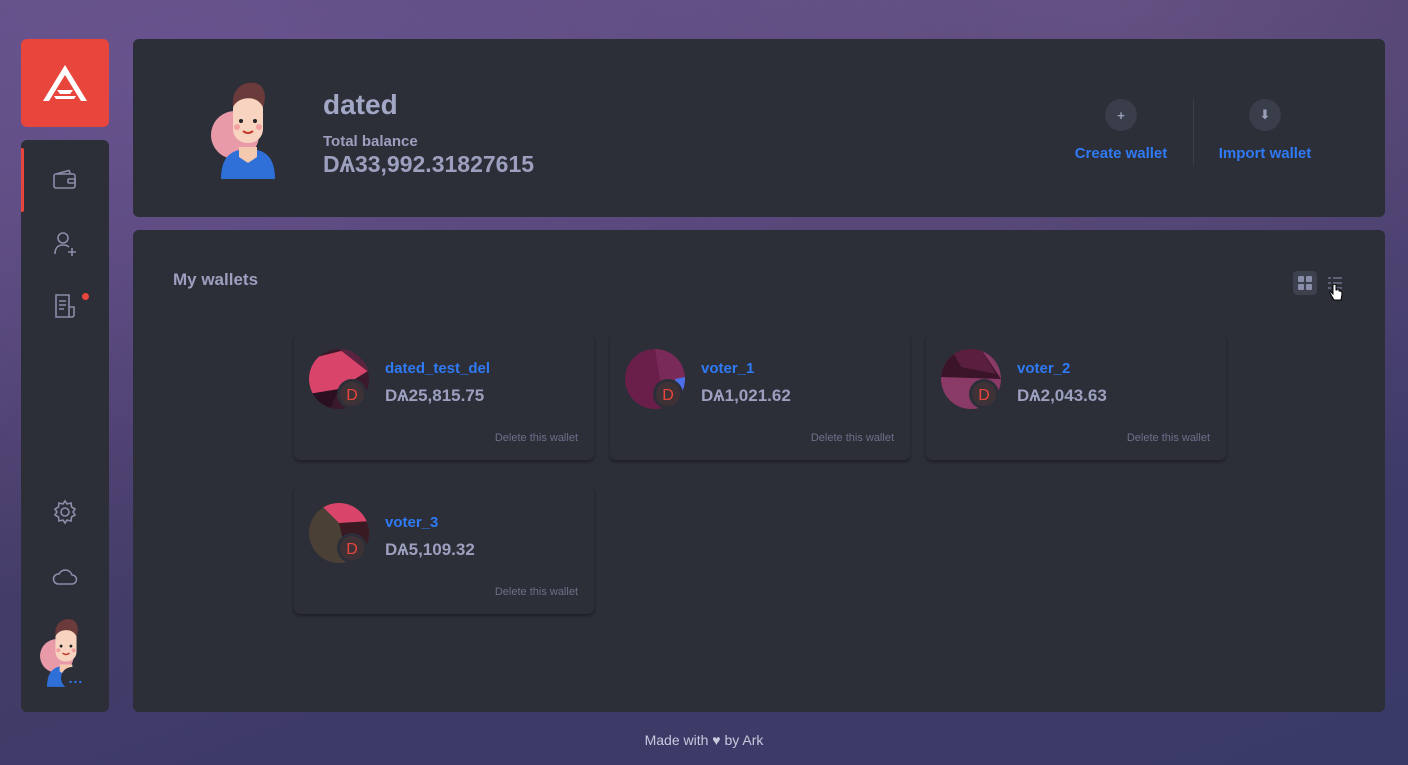 This screenshot has height=765, width=1408. What do you see at coordinates (429, 164) in the screenshot?
I see `total-balance-value: DѦ33,992.31827615` at bounding box center [429, 164].